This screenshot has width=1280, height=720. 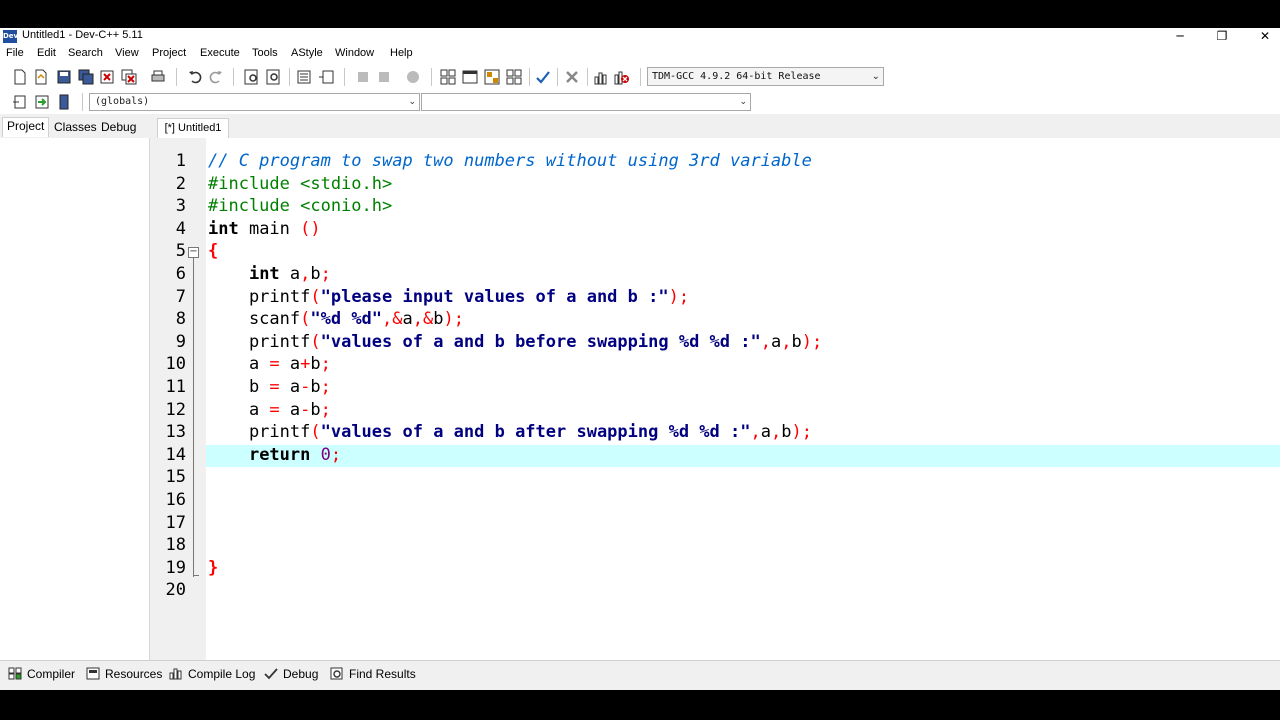 I want to click on insert-icon, so click(x=20, y=102).